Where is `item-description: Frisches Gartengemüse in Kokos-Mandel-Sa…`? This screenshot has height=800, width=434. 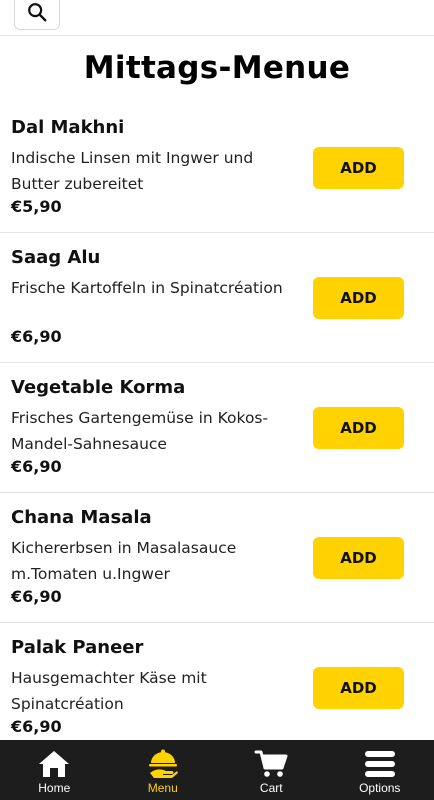
item-description: Frisches Gartengemüse in Kokos-Mandel-Sa… is located at coordinates (140, 431).